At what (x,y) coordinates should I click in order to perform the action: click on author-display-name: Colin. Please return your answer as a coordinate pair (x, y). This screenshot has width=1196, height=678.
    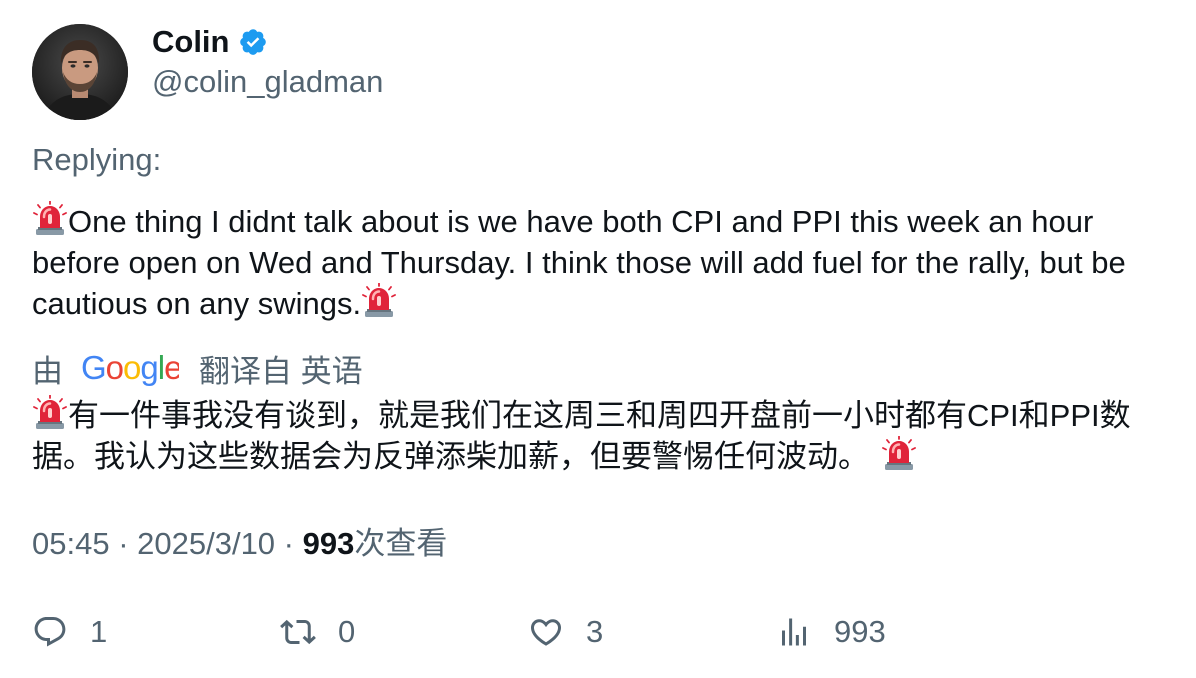
    Looking at the image, I should click on (191, 42).